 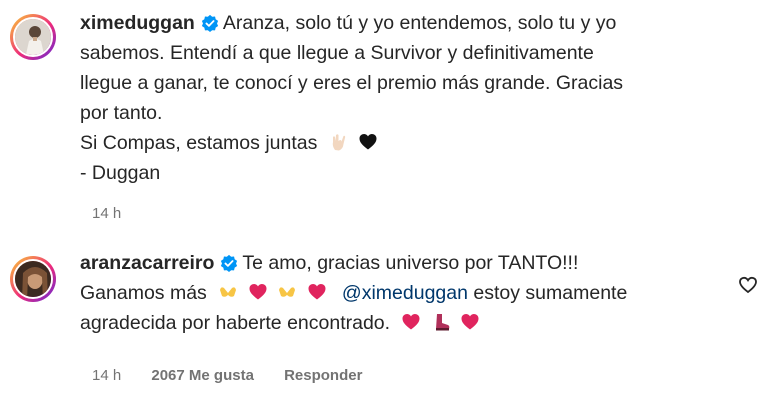 What do you see at coordinates (143, 293) in the screenshot?
I see `comment-text: Ganamos más` at bounding box center [143, 293].